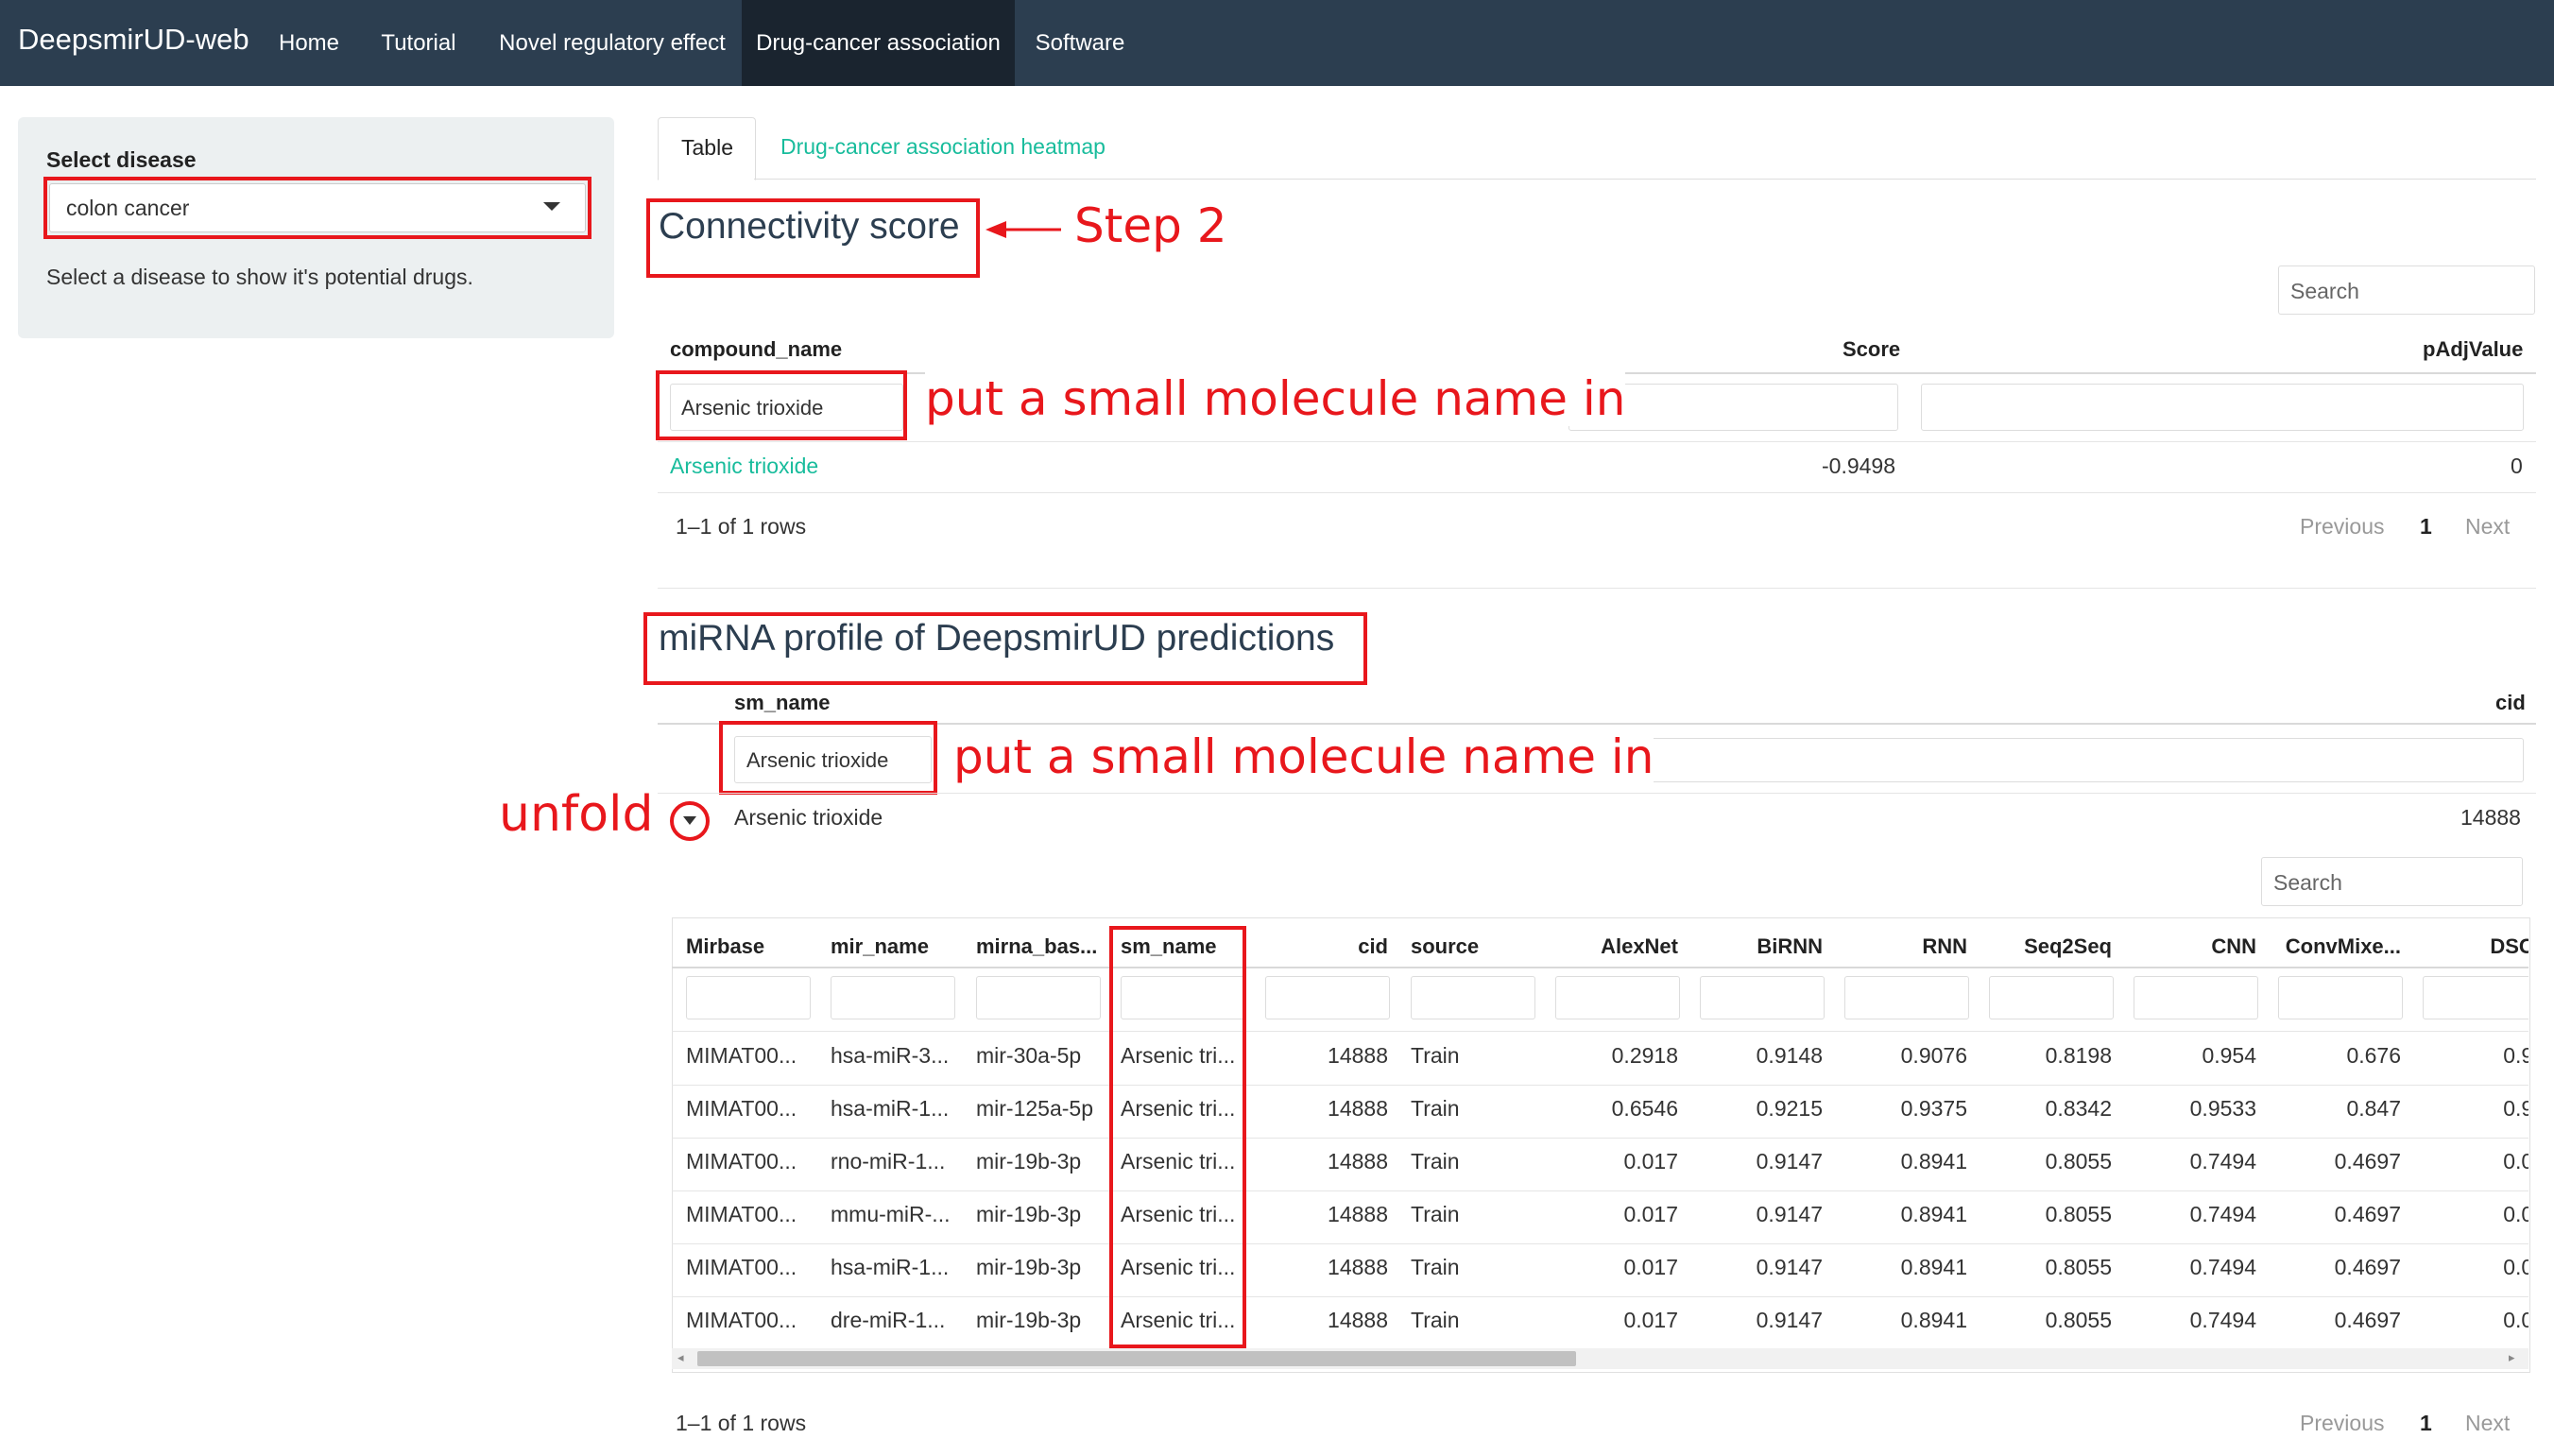  Describe the element at coordinates (1616, 947) in the screenshot. I see `inner-col-alexnet: AlexNet` at that location.